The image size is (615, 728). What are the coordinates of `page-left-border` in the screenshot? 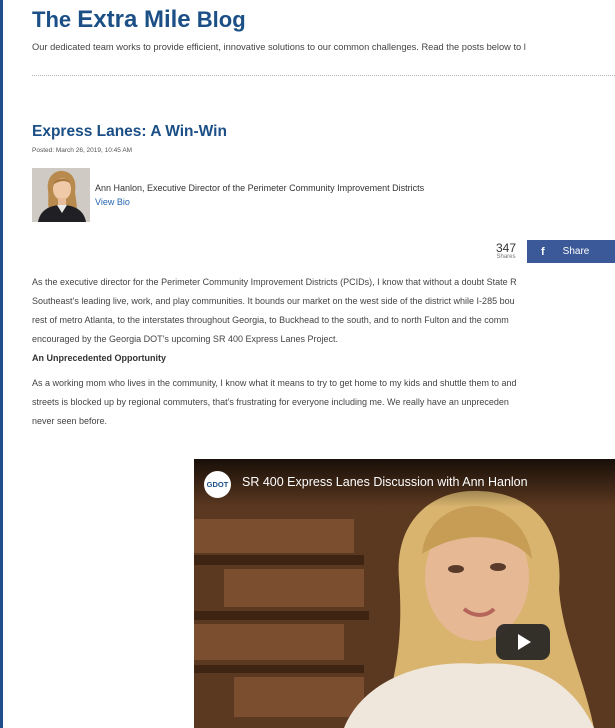 It's located at (1, 364).